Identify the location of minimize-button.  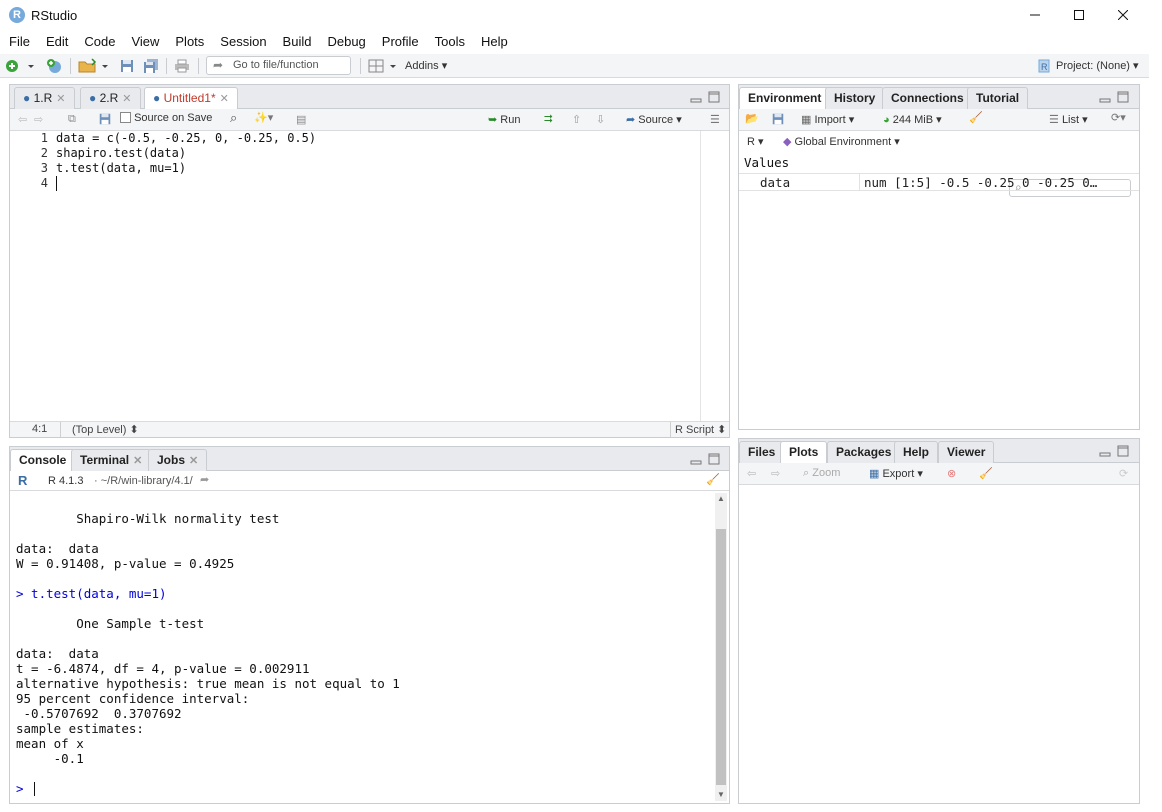
(1035, 15).